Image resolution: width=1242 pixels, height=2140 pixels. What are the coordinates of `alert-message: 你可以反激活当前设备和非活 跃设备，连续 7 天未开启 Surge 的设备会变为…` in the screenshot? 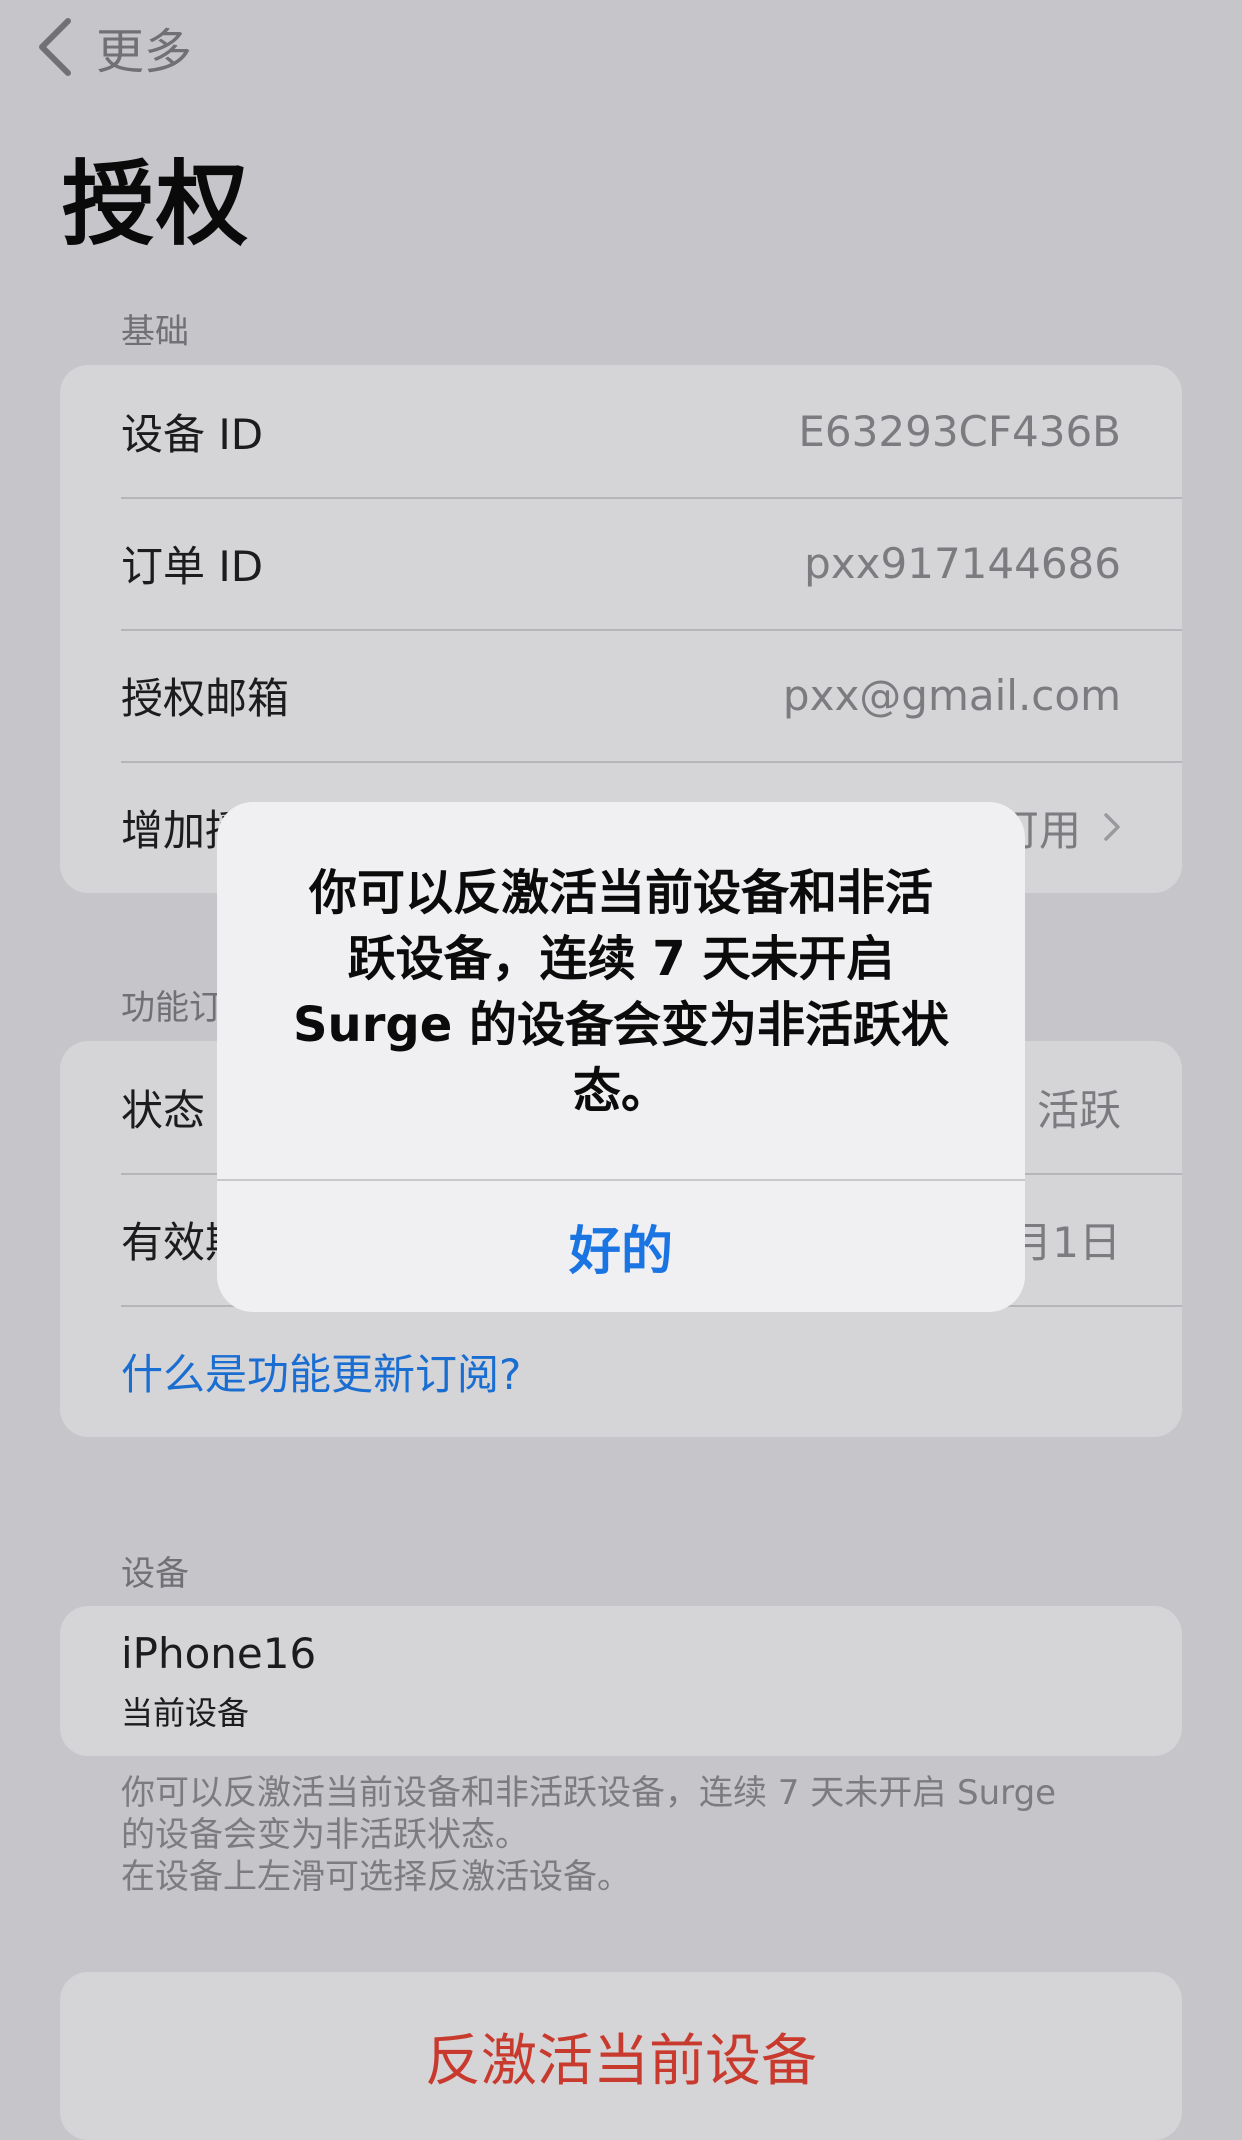 It's located at (621, 990).